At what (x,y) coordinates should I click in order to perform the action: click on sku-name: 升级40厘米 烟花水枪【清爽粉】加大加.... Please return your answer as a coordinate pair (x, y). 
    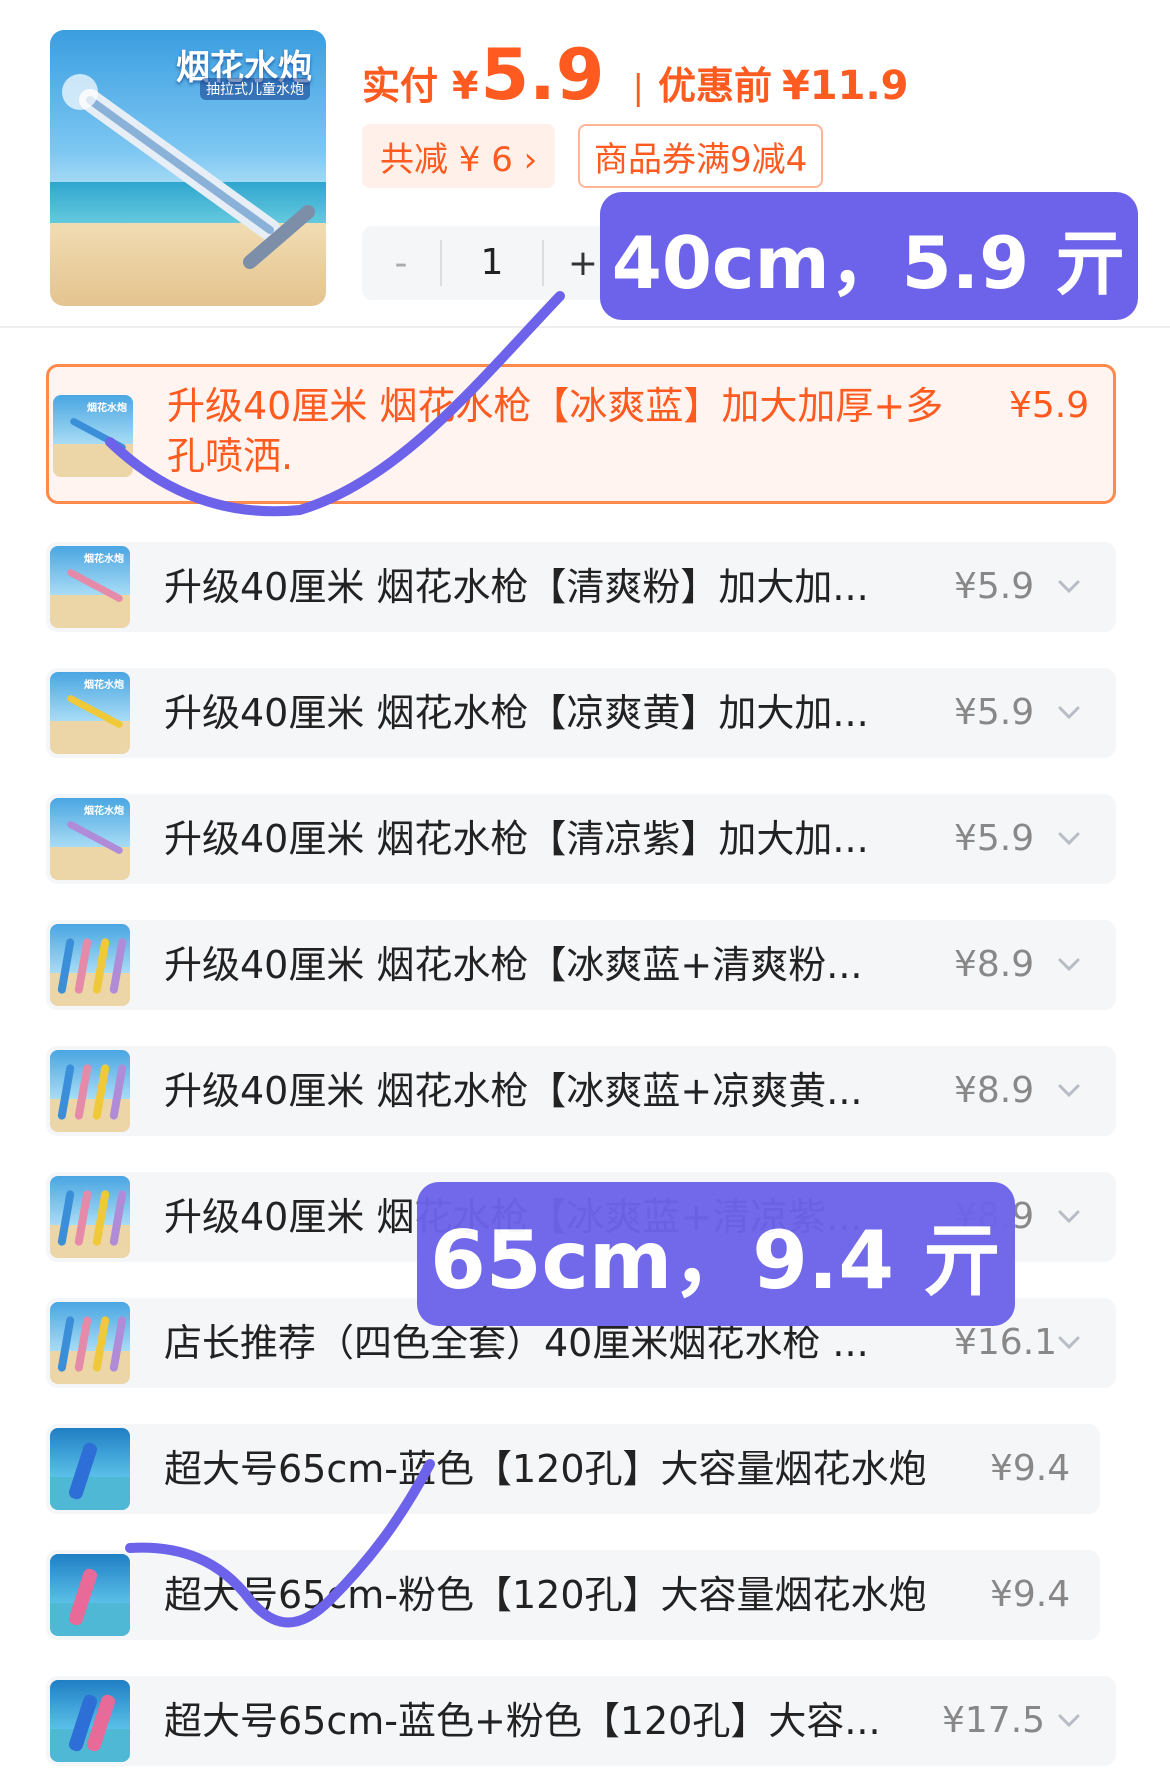
    Looking at the image, I should click on (516, 587).